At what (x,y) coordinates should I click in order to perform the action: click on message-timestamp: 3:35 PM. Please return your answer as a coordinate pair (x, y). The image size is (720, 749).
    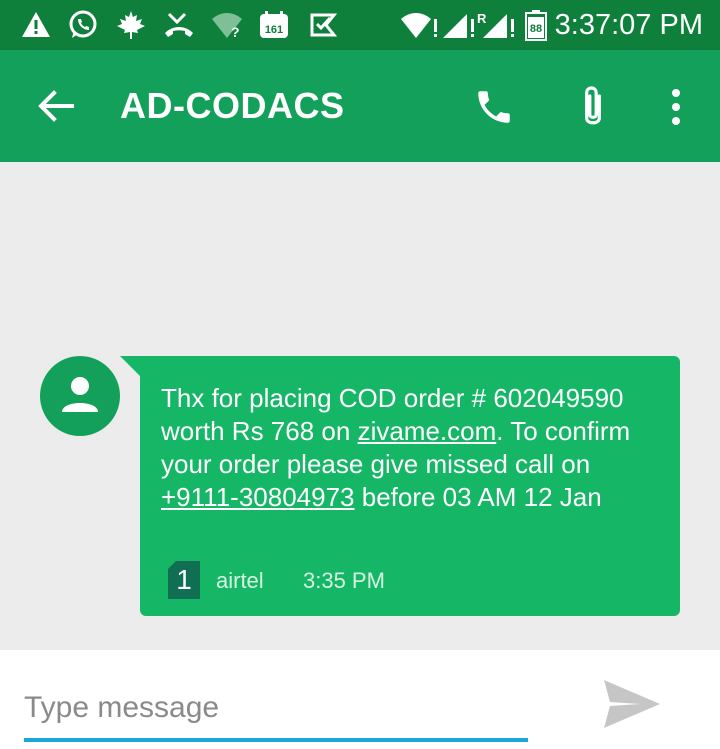
    Looking at the image, I should click on (344, 580).